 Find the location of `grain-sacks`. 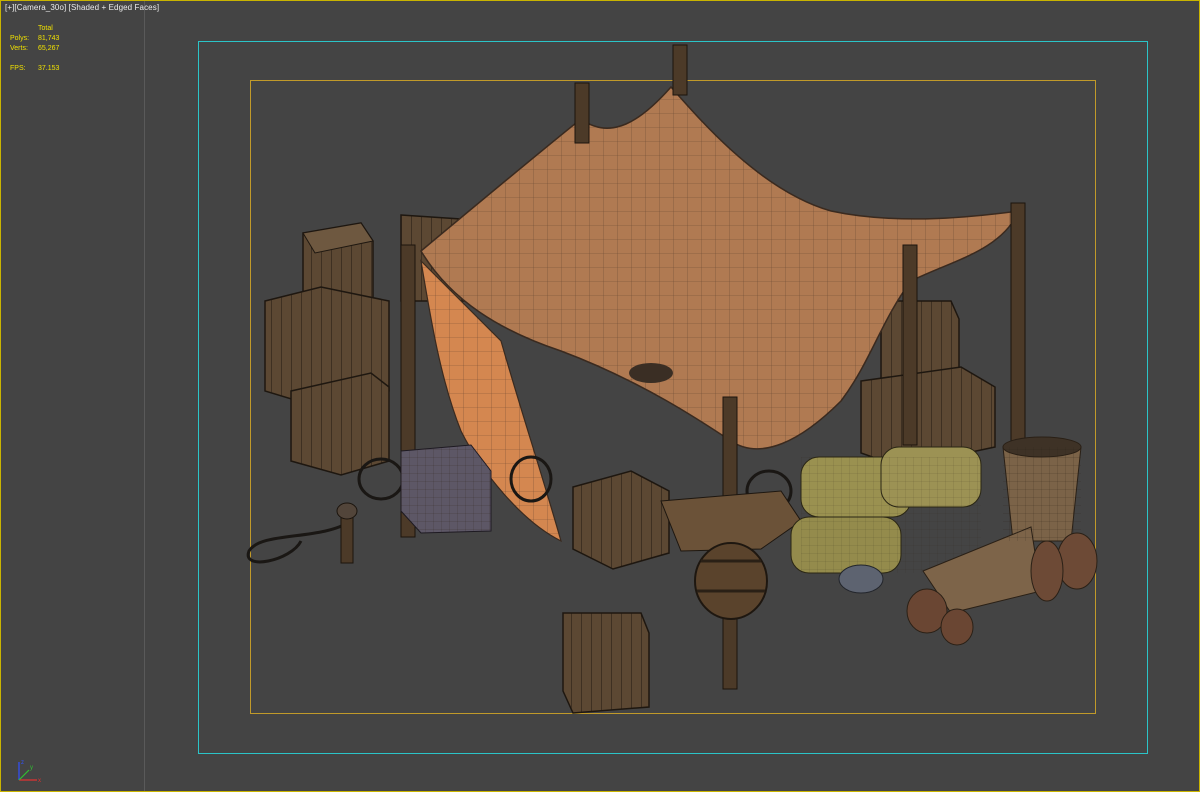

grain-sacks is located at coordinates (886, 510).